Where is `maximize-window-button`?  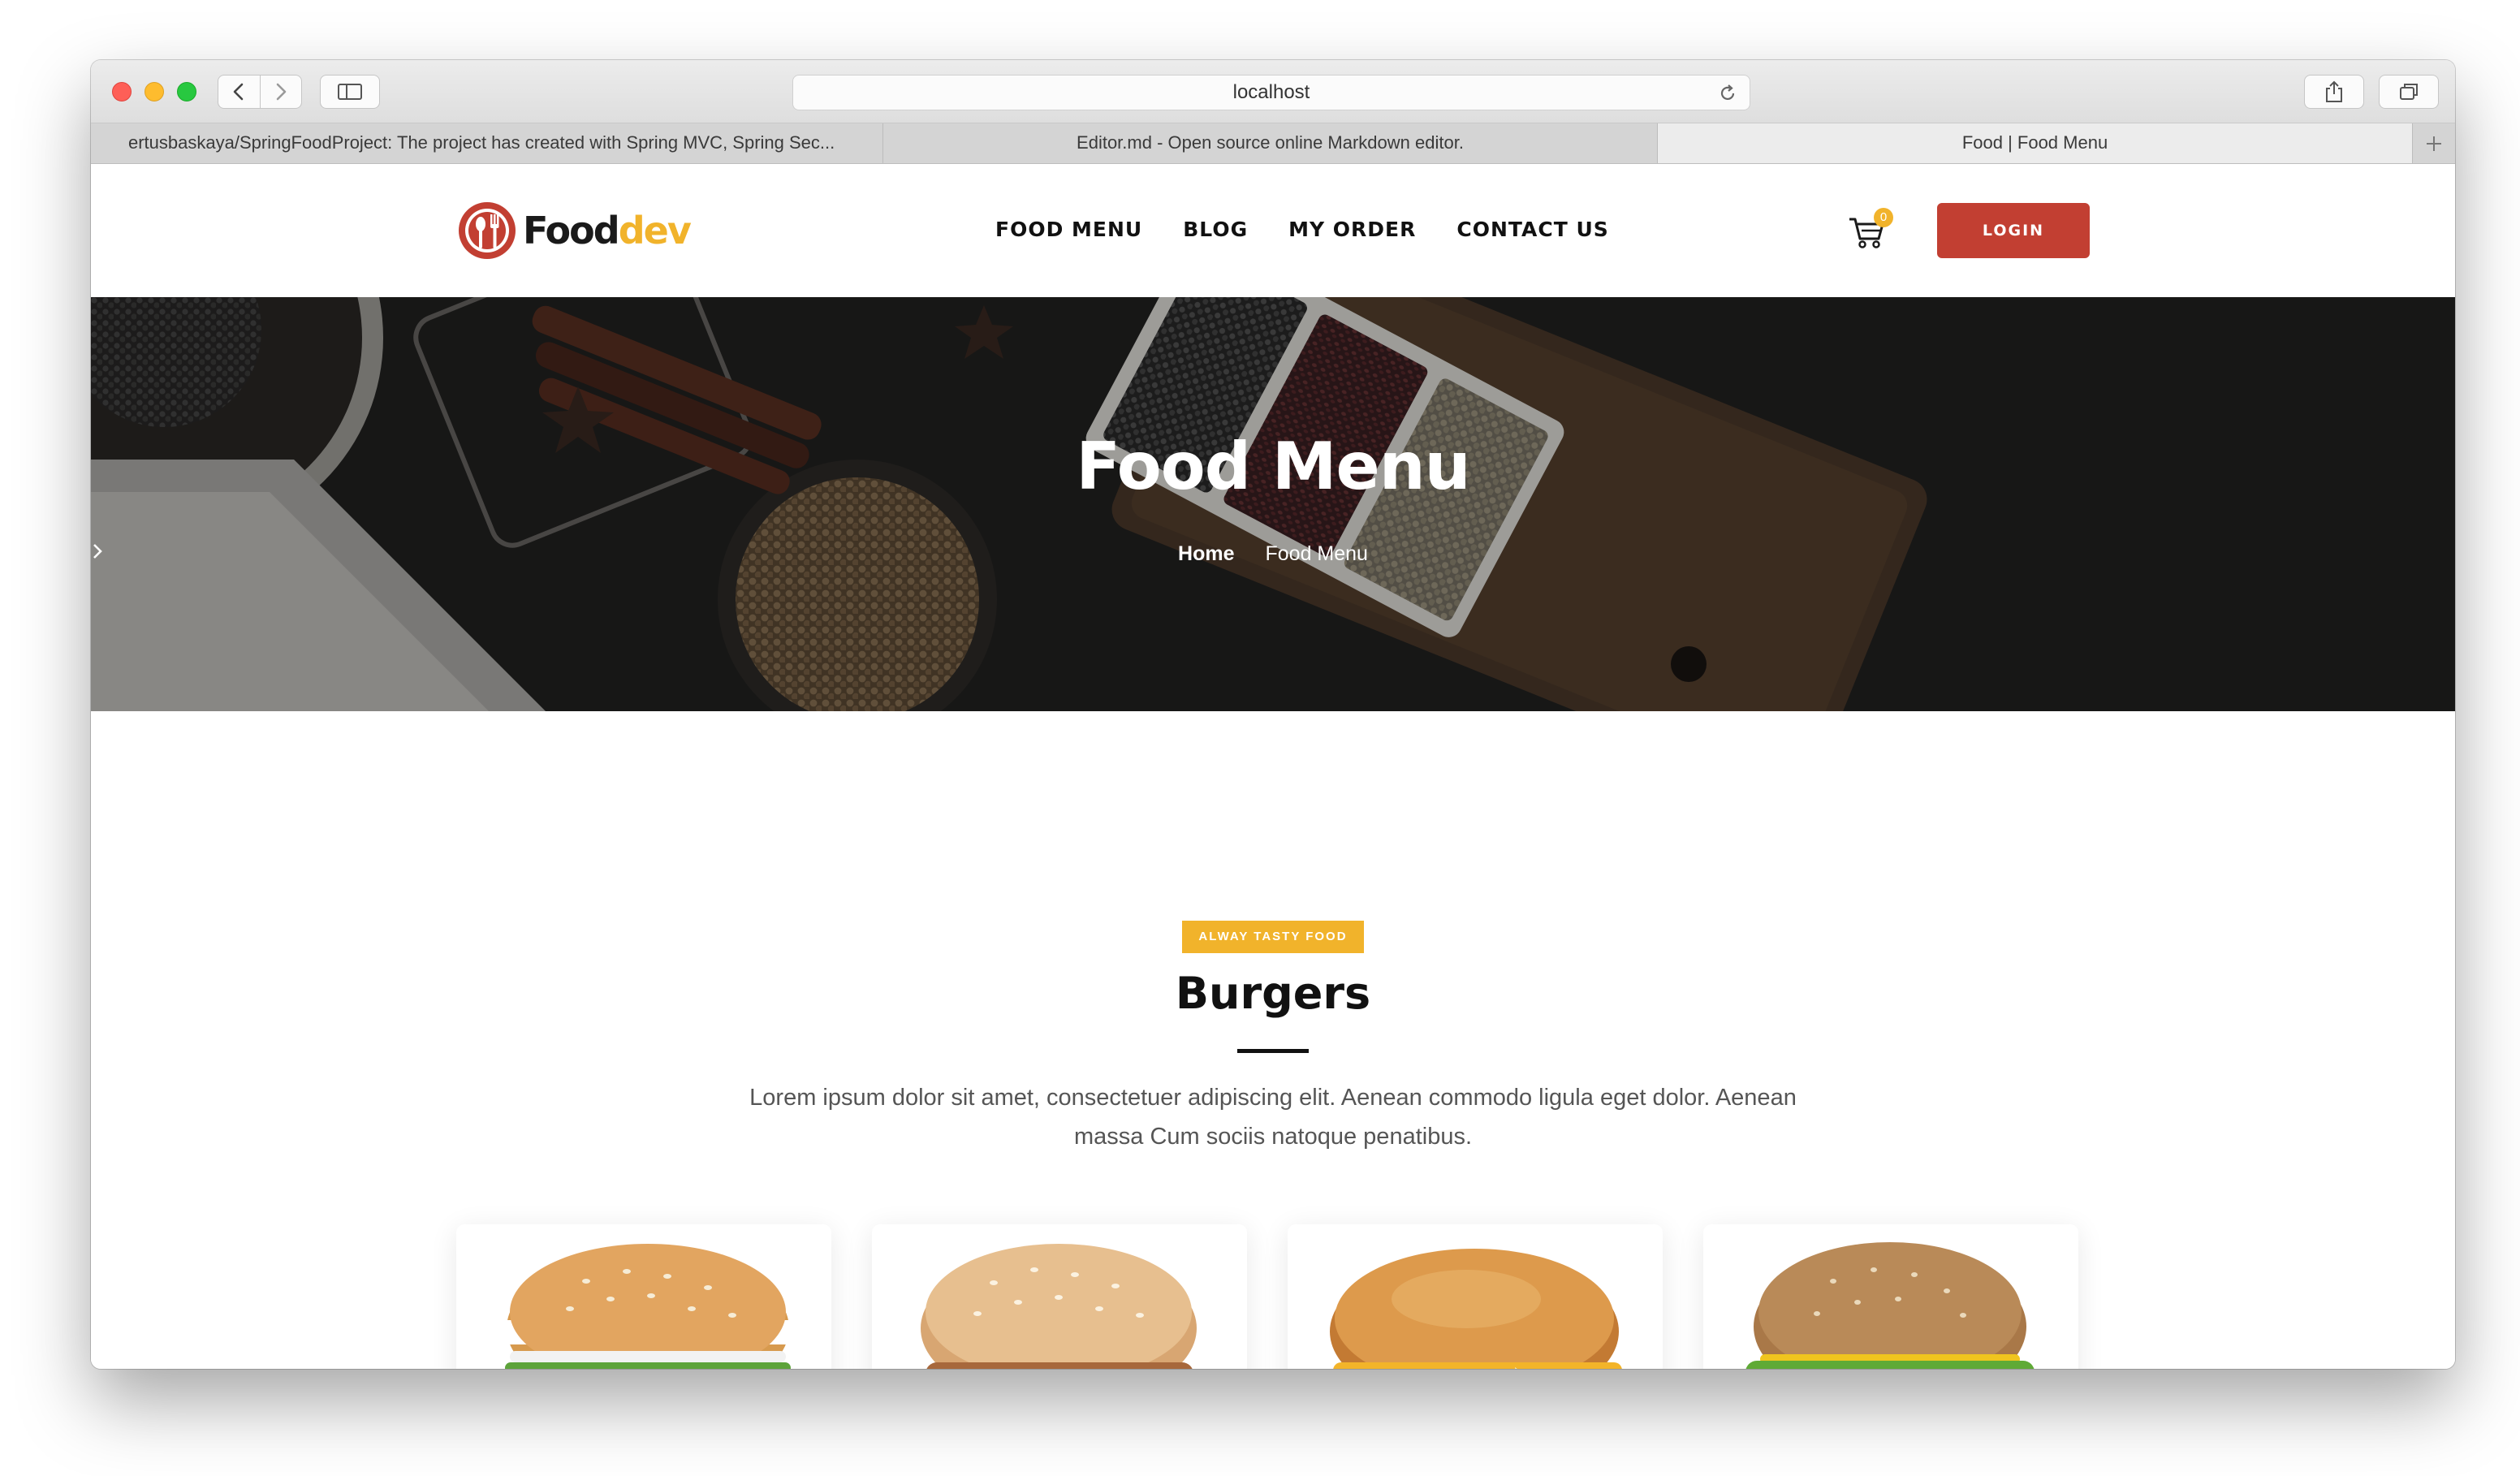 maximize-window-button is located at coordinates (186, 92).